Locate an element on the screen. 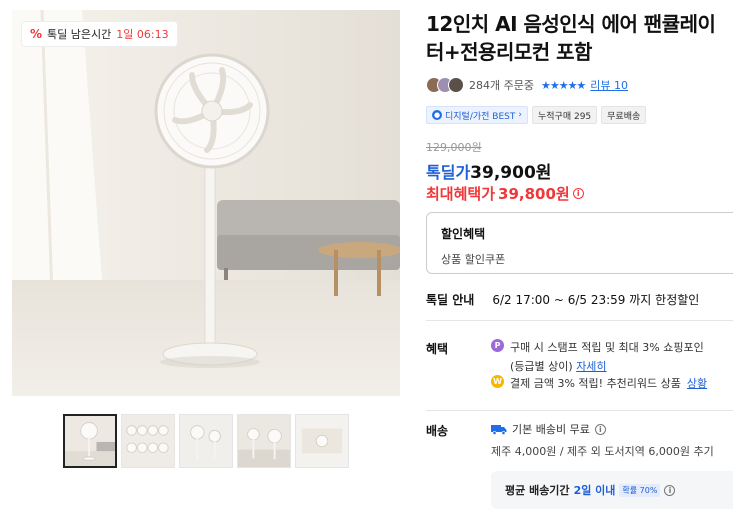  max-price-value: 39,800원 is located at coordinates (534, 194).